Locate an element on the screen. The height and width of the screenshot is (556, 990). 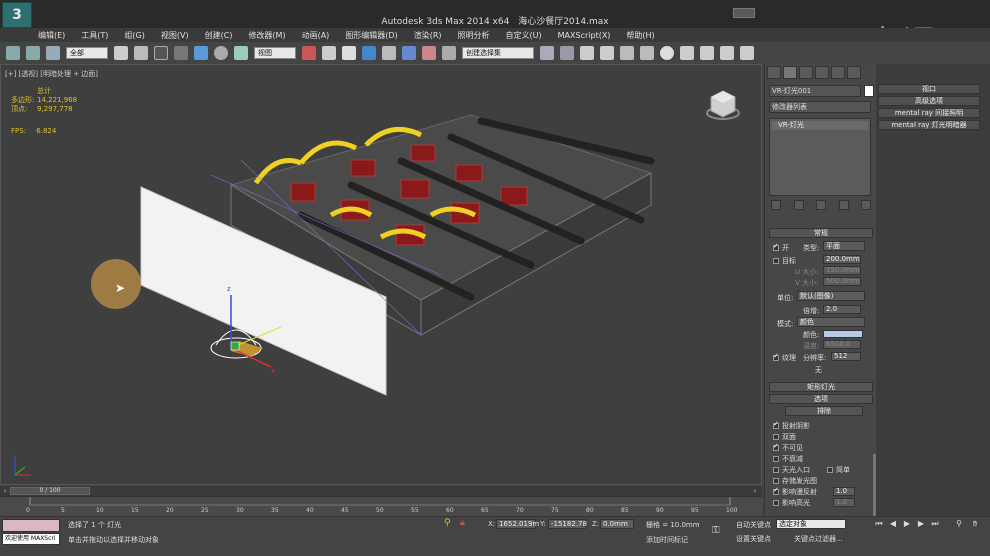
make-unique-icon is located at coordinates (821, 205).